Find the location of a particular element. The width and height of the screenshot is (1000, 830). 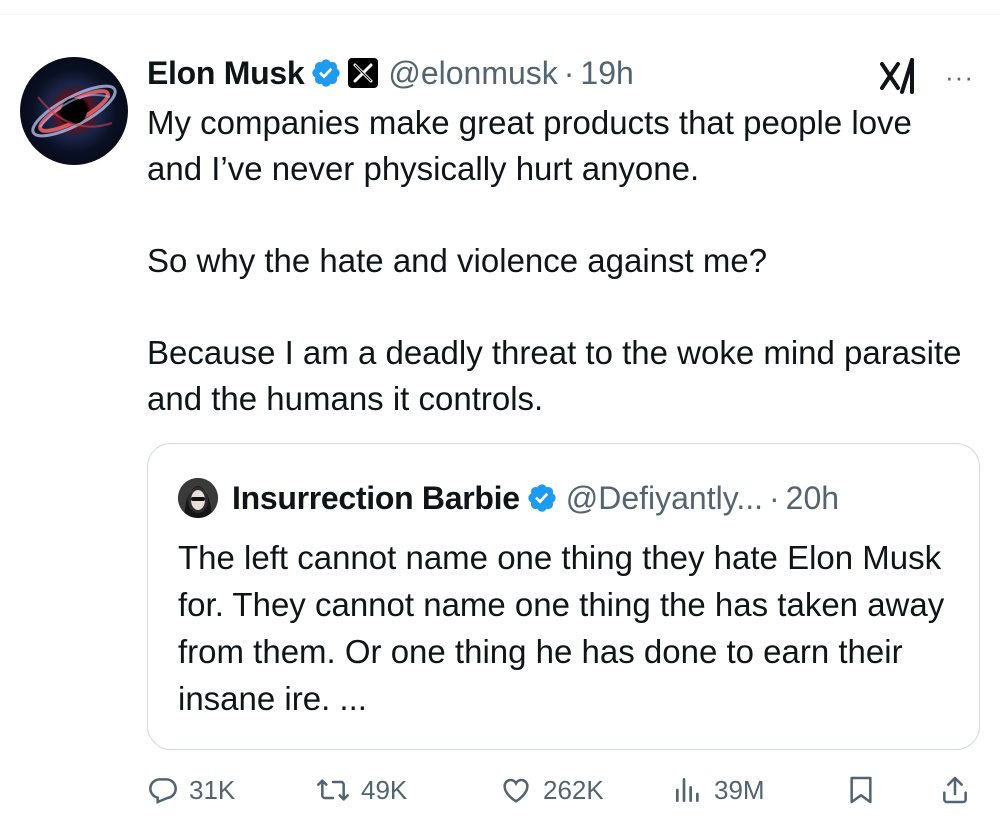

like-icon is located at coordinates (516, 790).